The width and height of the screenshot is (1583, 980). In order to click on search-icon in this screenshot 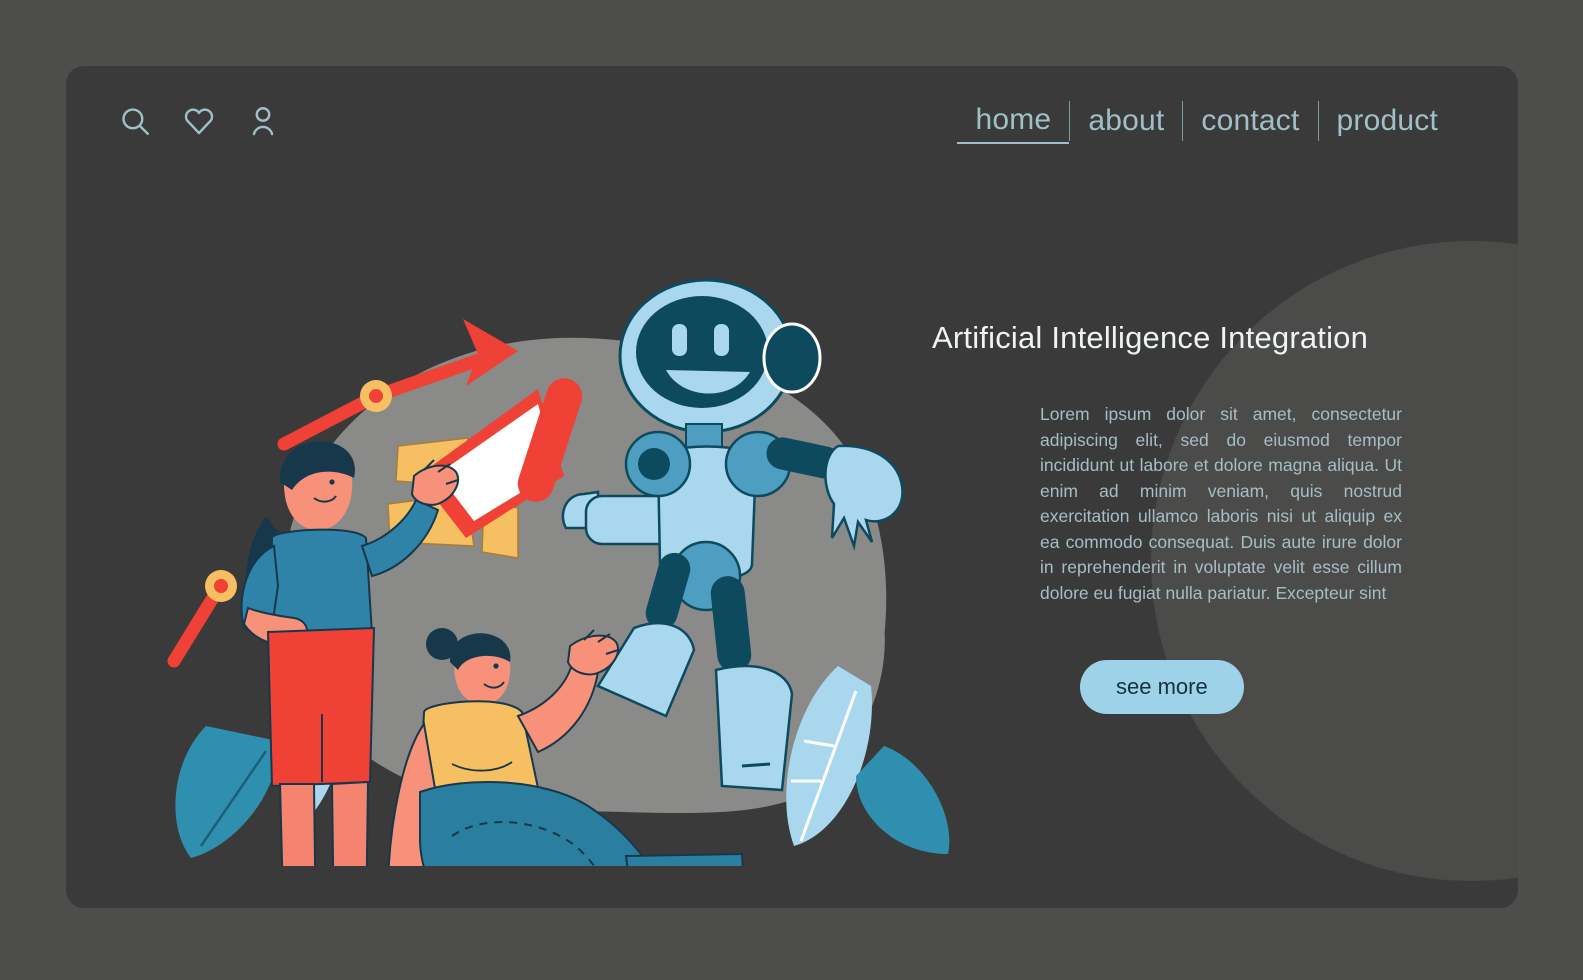, I will do `click(135, 121)`.